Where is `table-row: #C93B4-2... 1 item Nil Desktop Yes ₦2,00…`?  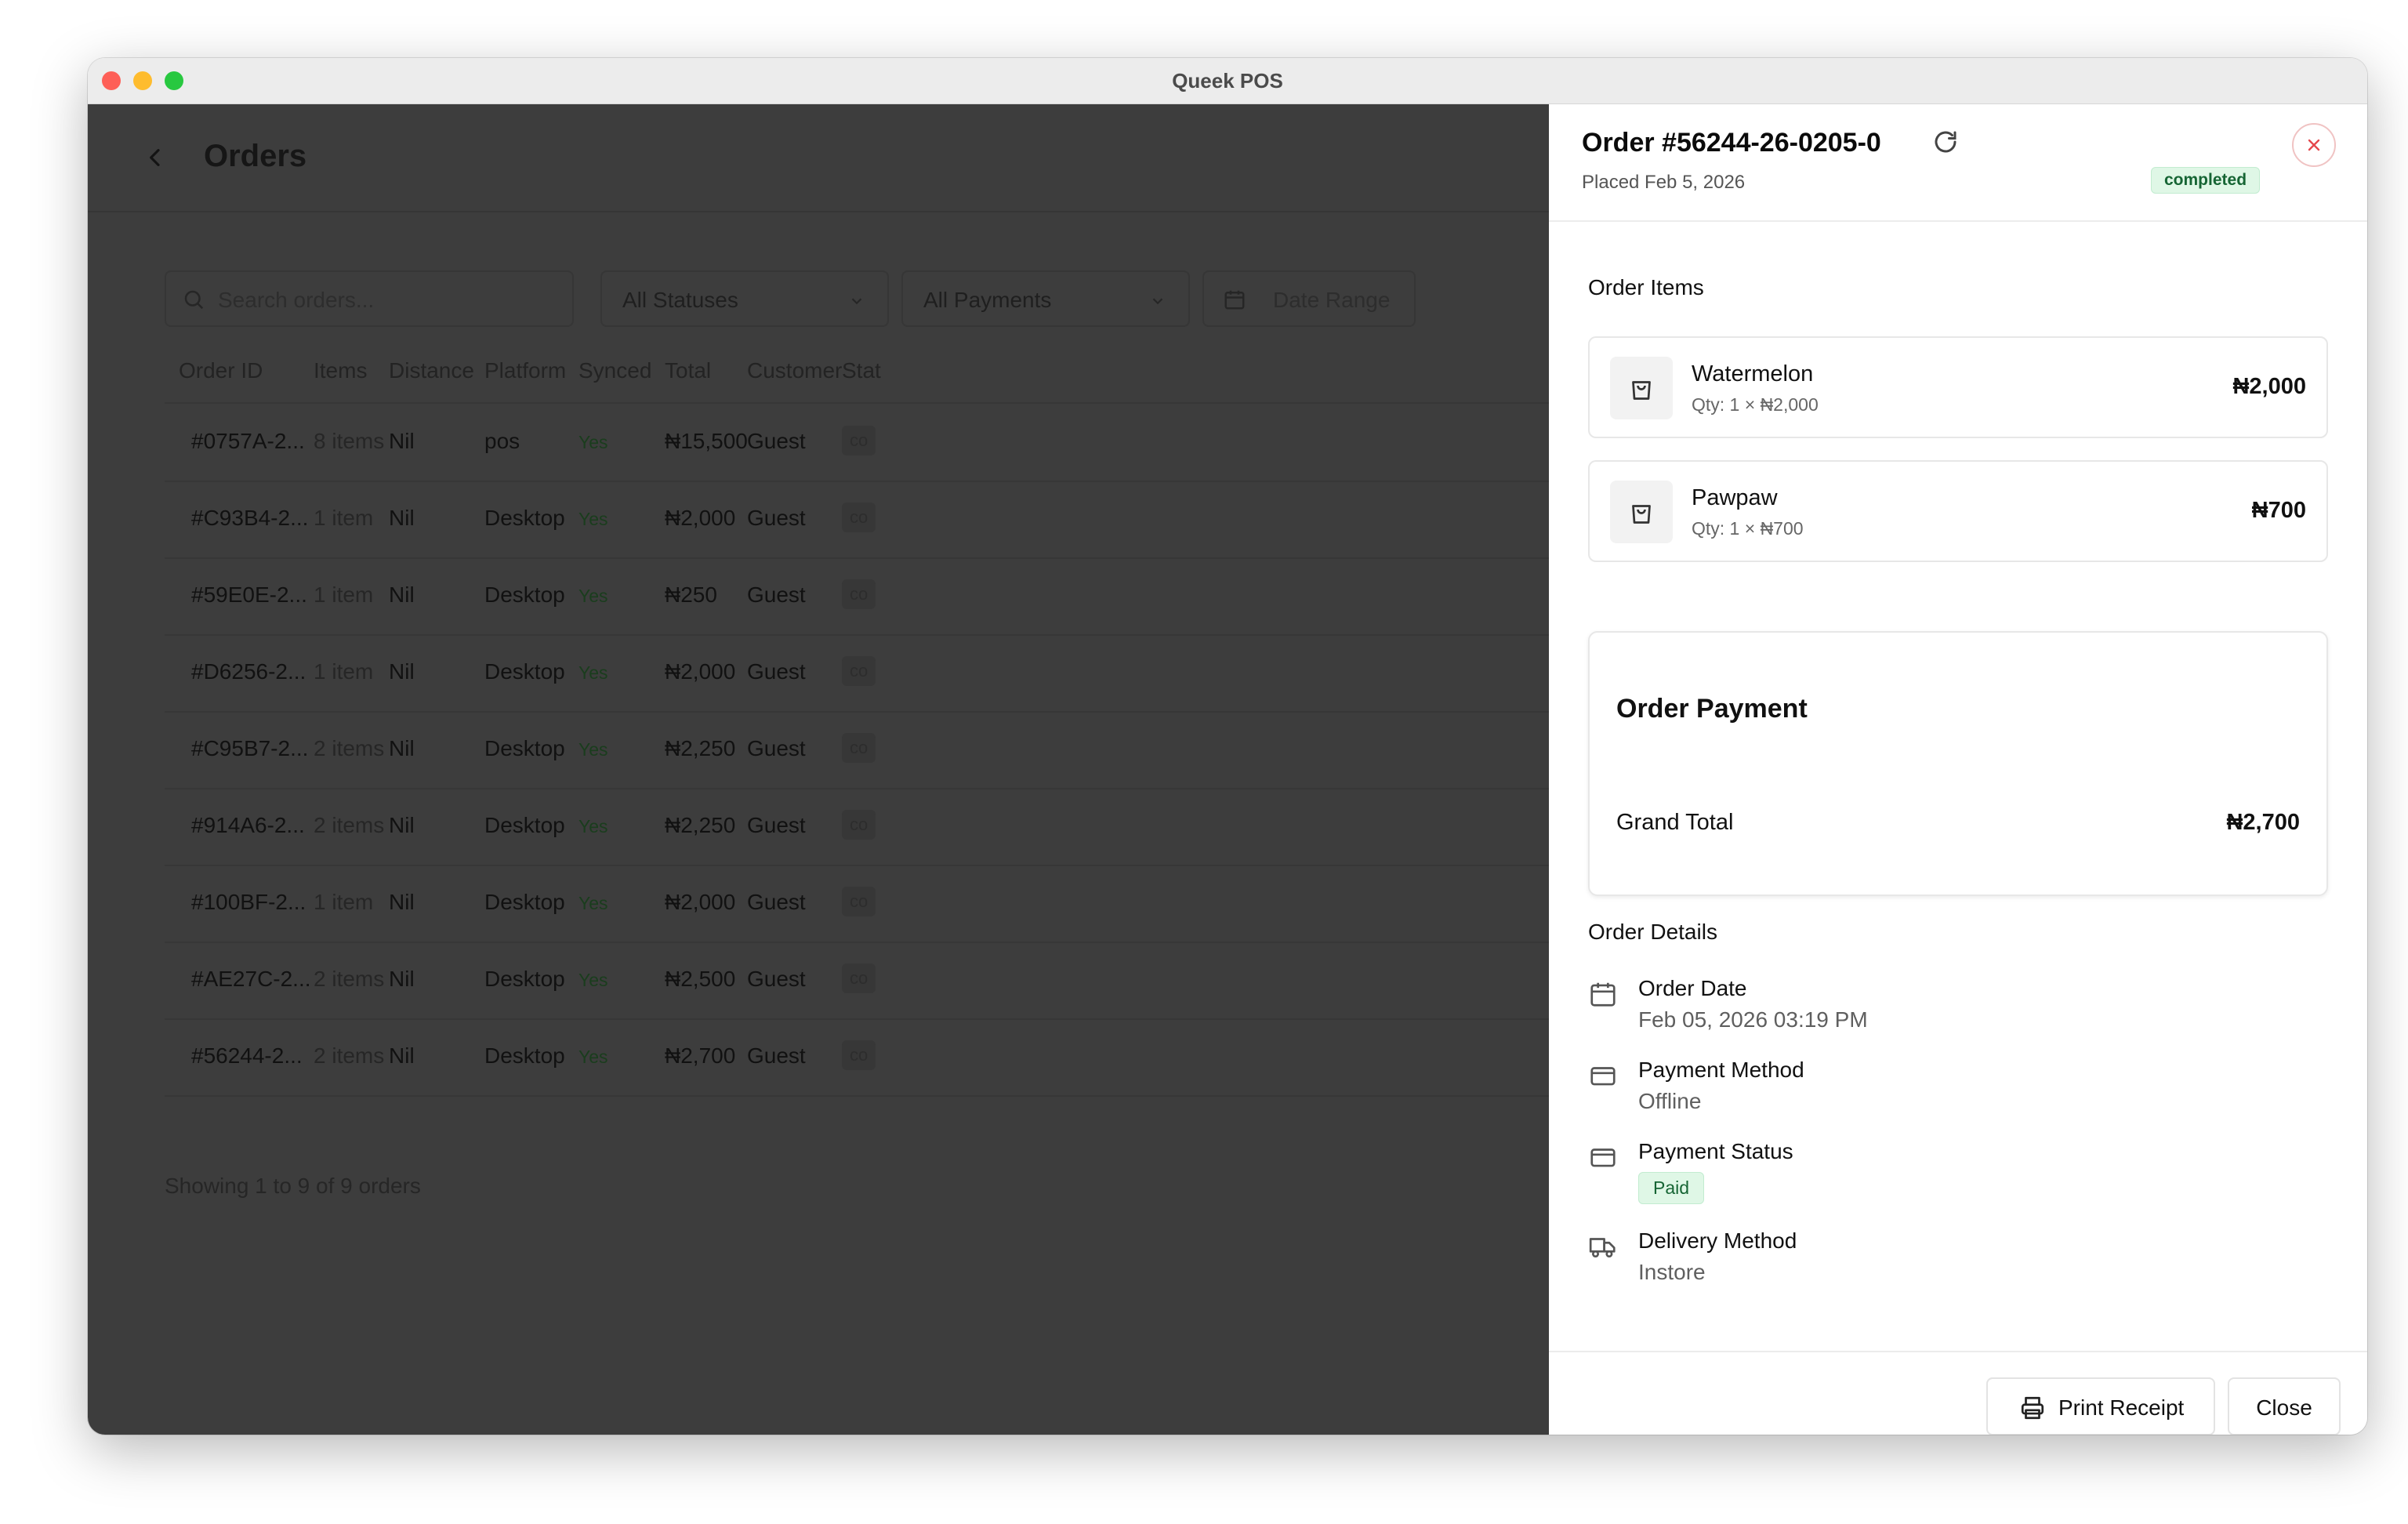
table-row: #C93B4-2... 1 item Nil Desktop Yes ₦2,00… is located at coordinates (857, 520).